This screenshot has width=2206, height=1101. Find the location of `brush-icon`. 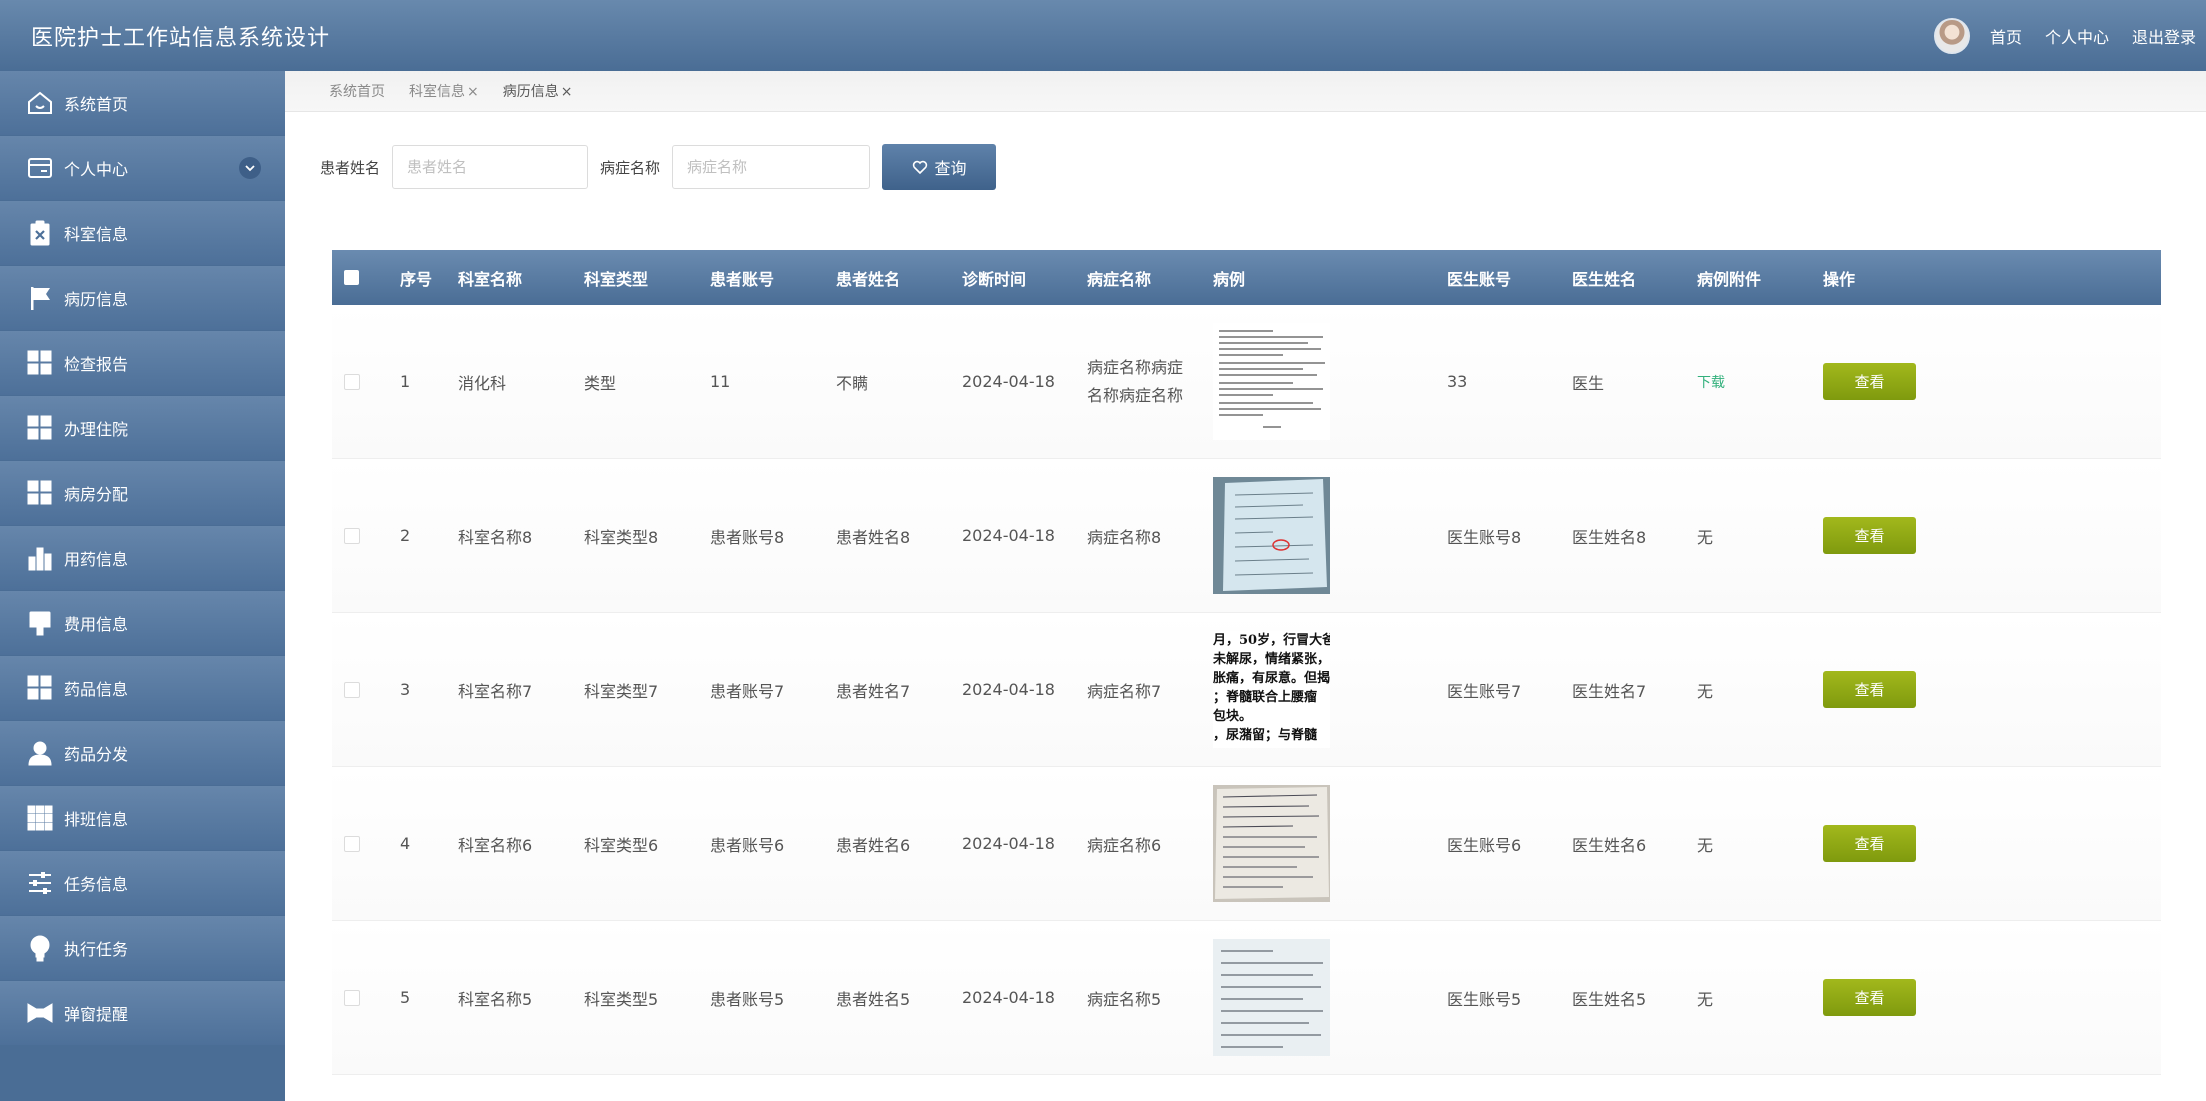

brush-icon is located at coordinates (40, 623).